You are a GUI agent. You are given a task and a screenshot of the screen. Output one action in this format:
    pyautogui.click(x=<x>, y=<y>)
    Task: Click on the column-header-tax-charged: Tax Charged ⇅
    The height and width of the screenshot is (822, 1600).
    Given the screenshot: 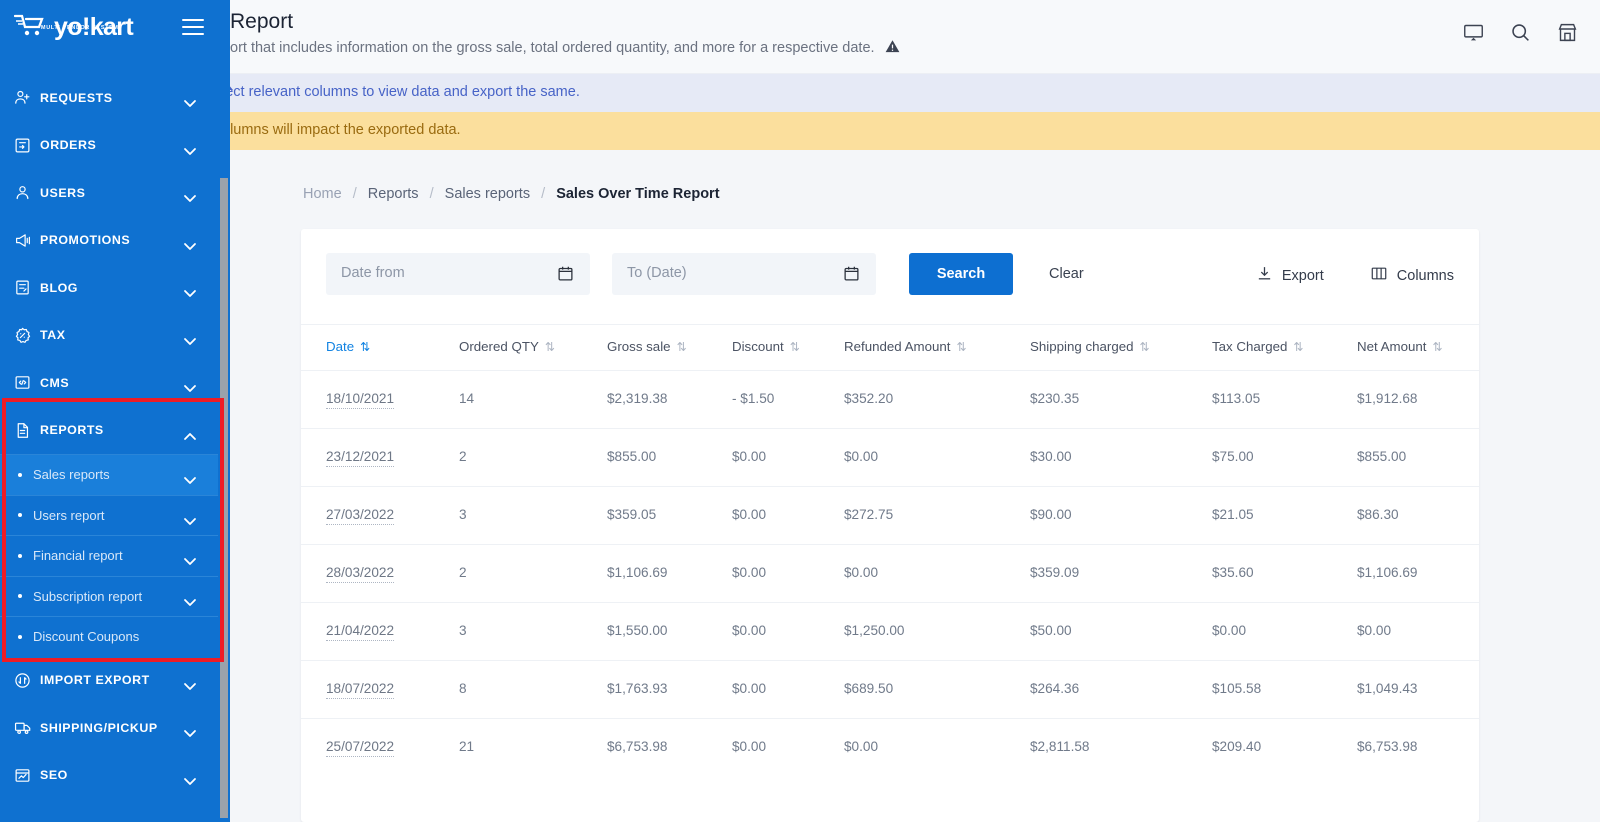 What is the action you would take?
    pyautogui.click(x=1284, y=347)
    